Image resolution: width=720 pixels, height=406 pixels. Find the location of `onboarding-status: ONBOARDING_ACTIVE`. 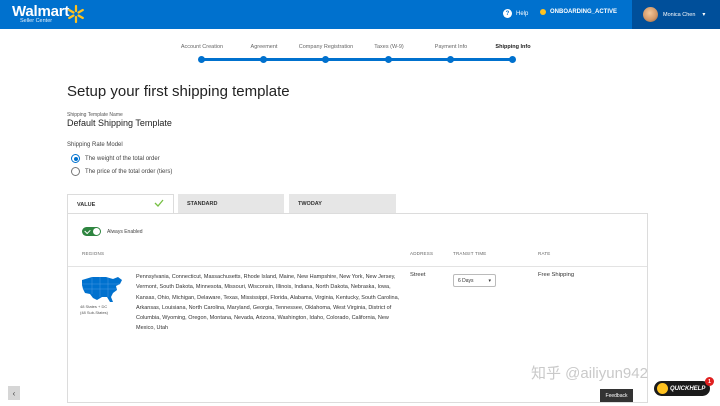

onboarding-status: ONBOARDING_ACTIVE is located at coordinates (578, 12).